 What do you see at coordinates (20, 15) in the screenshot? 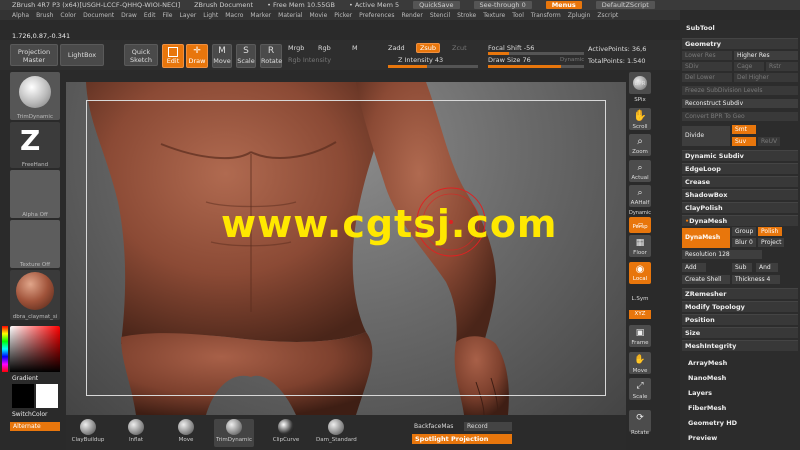
I see `menu-item: Alpha` at bounding box center [20, 15].